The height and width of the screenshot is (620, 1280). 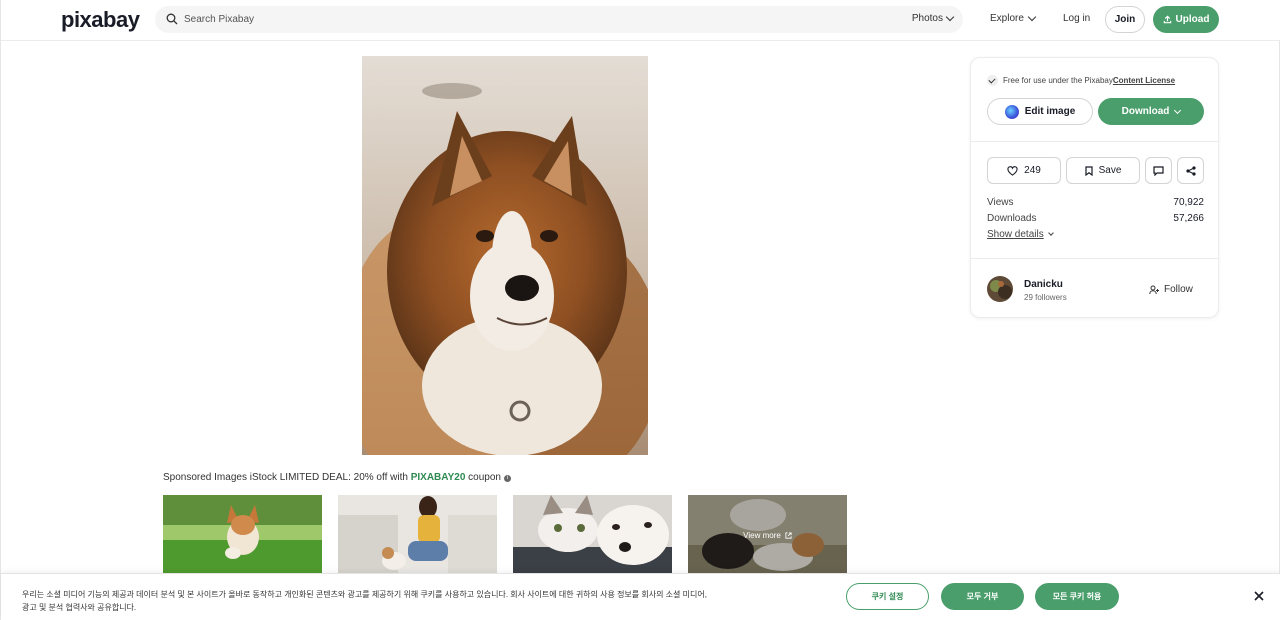 I want to click on sponsored-thumb-4: View more, so click(x=767, y=535).